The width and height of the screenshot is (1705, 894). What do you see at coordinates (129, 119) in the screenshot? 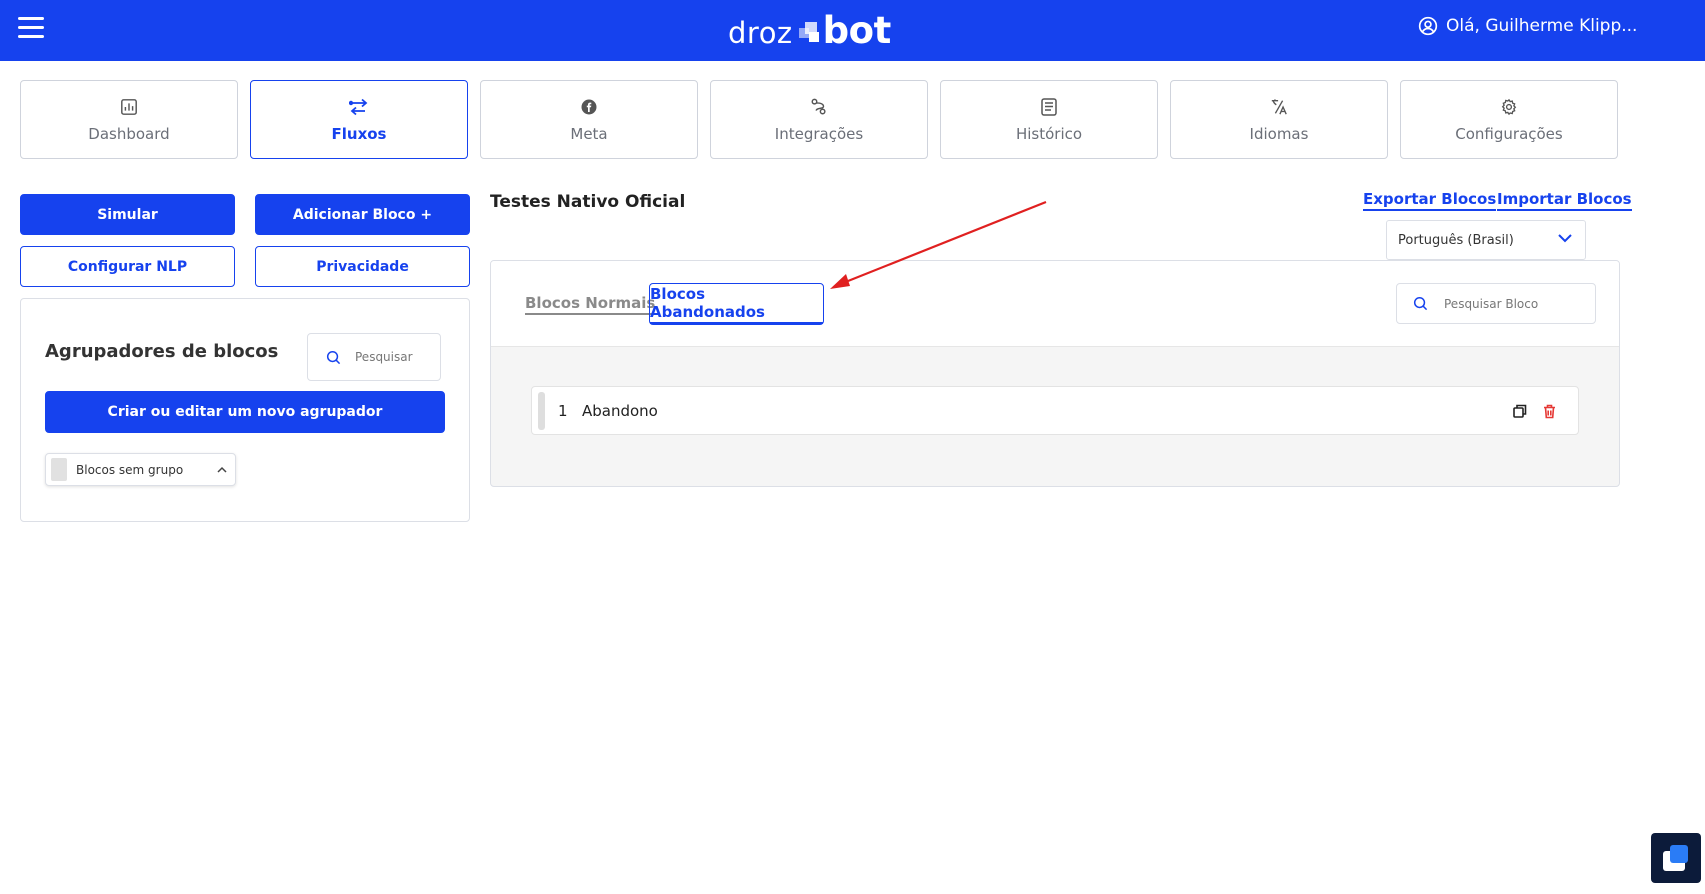
I see `nav-dashboard: Dashboard` at bounding box center [129, 119].